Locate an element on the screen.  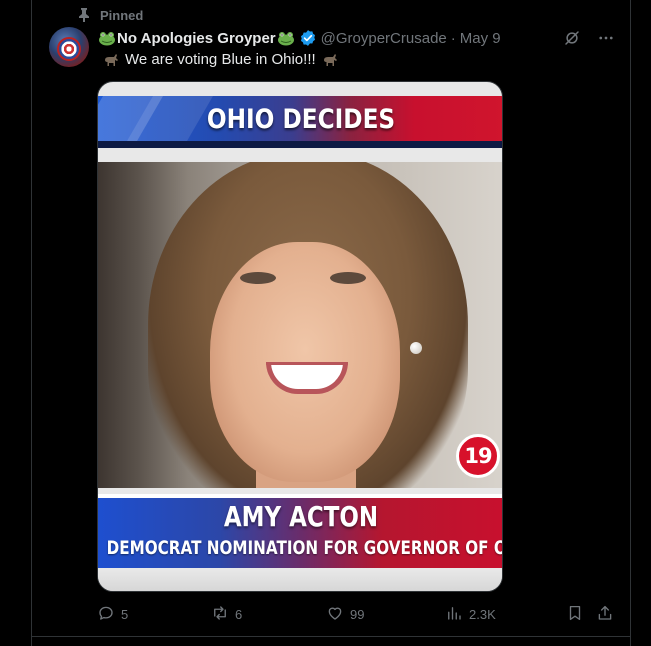
pin-icon is located at coordinates (84, 15).